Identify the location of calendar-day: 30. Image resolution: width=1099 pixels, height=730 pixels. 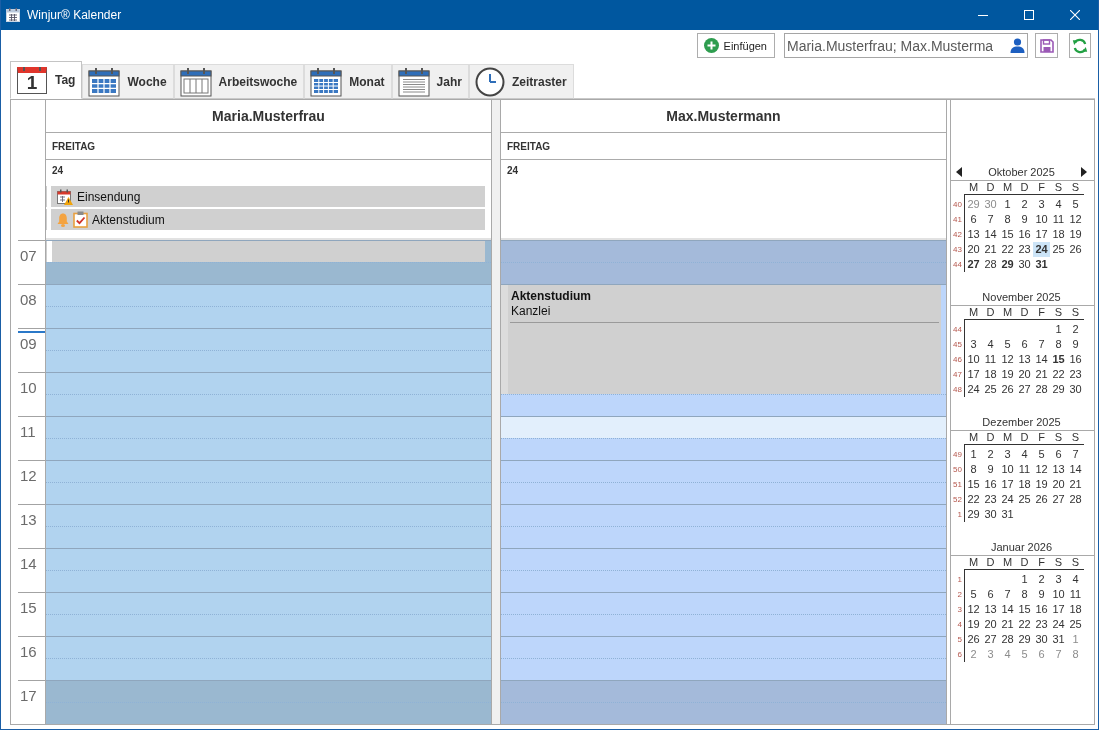
(1041, 639).